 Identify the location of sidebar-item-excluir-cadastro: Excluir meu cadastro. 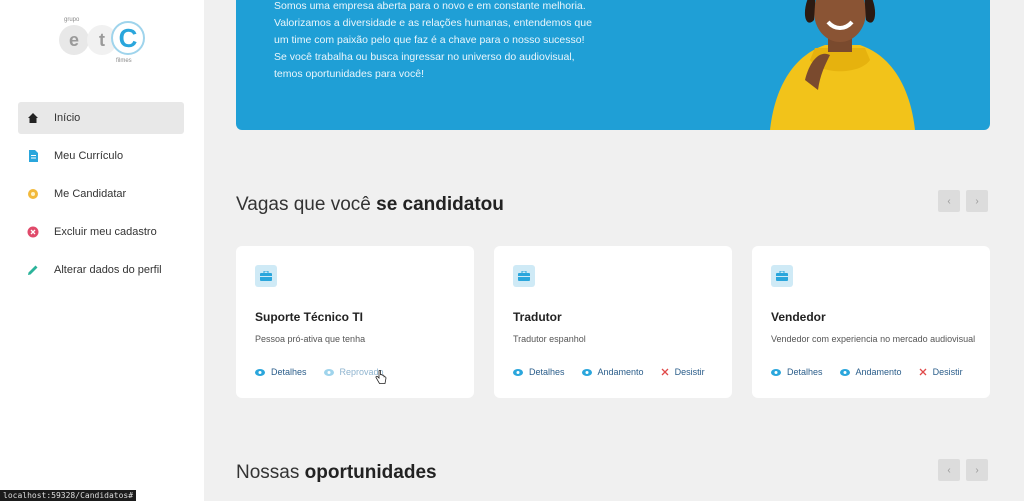
(101, 232).